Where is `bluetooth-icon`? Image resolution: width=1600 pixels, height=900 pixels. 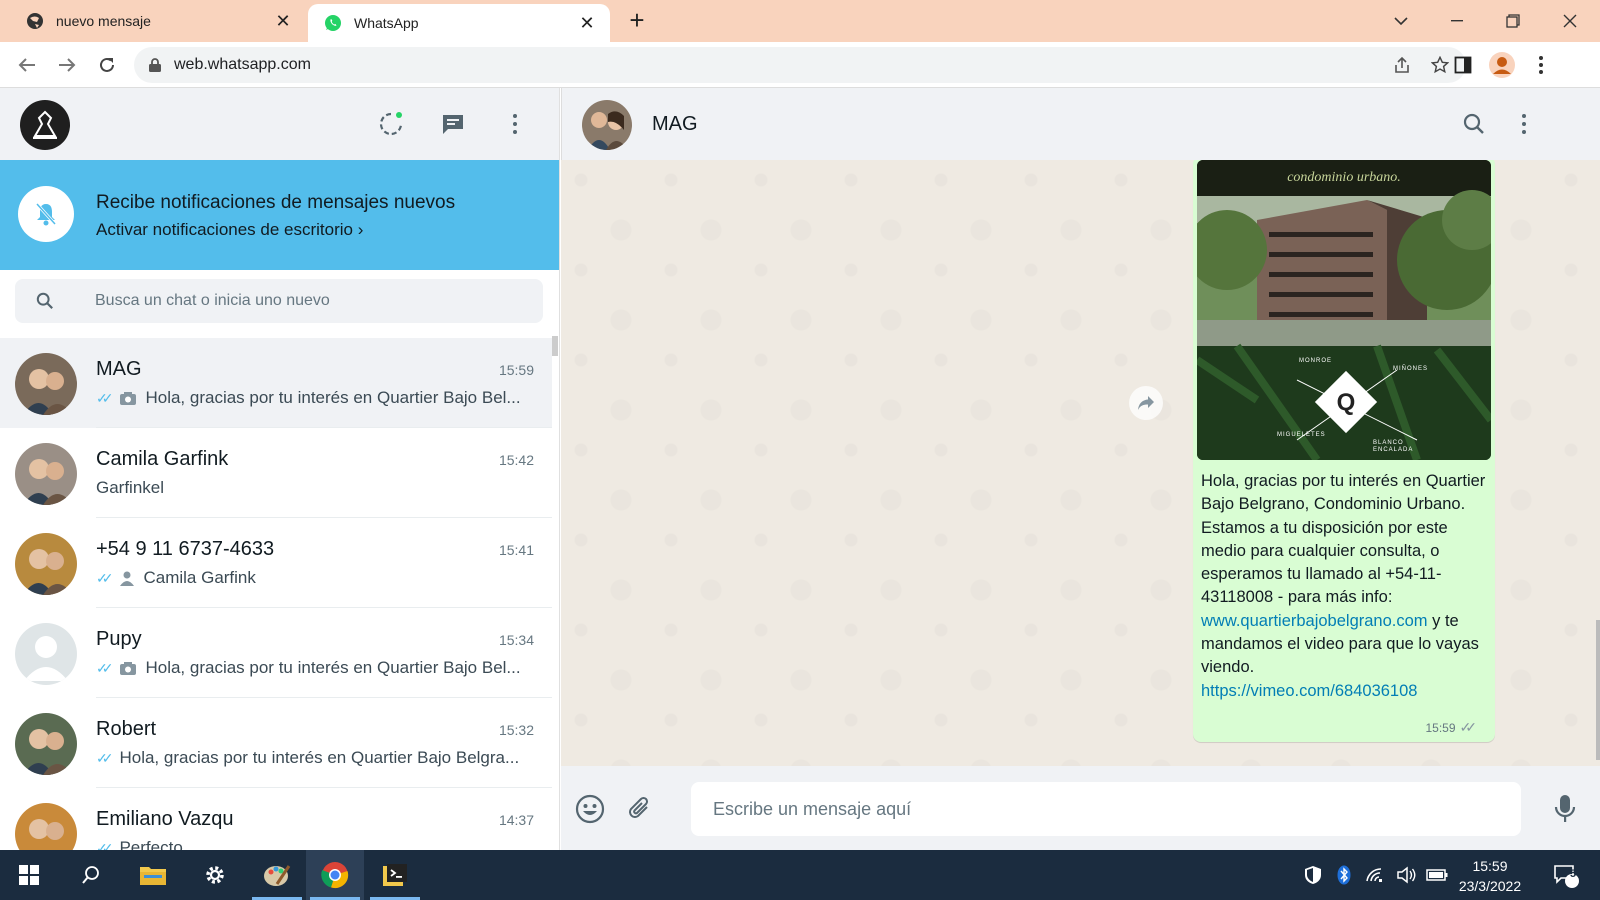
bluetooth-icon is located at coordinates (1344, 875).